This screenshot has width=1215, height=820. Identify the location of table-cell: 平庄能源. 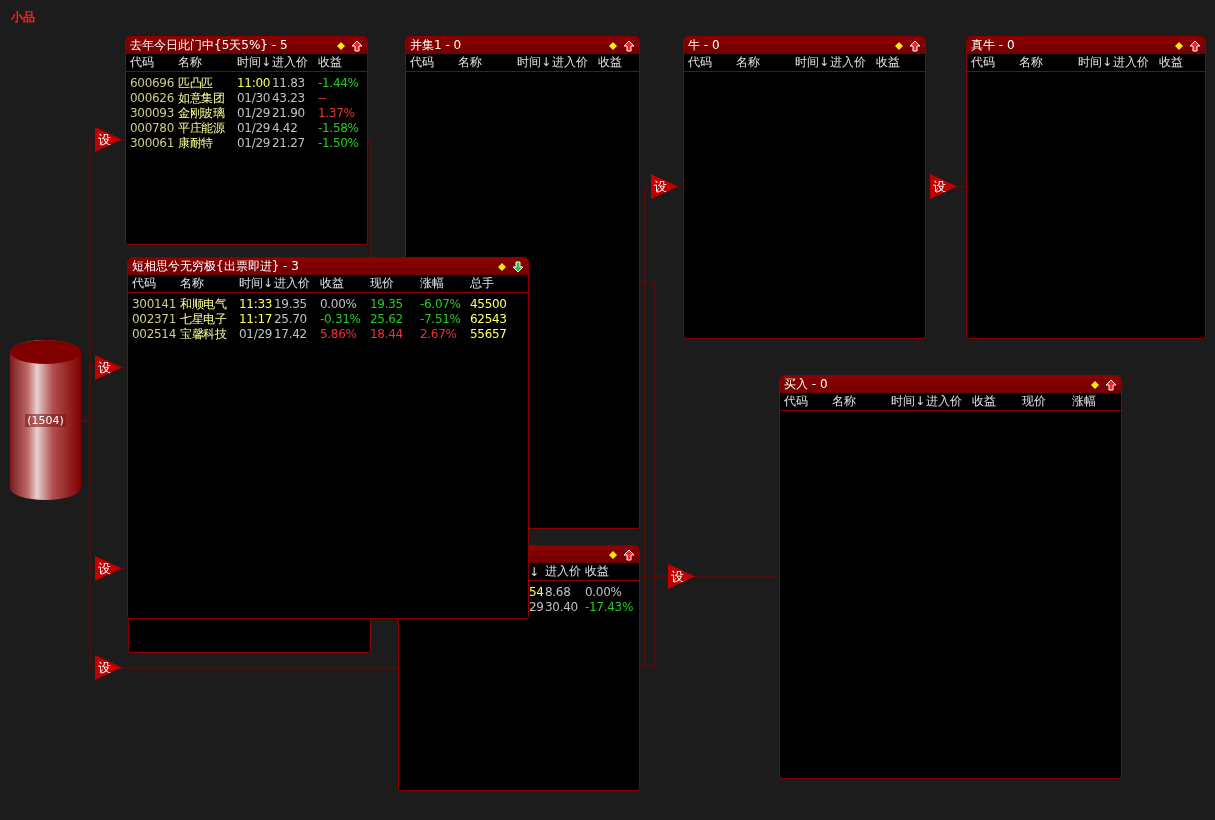
(201, 128).